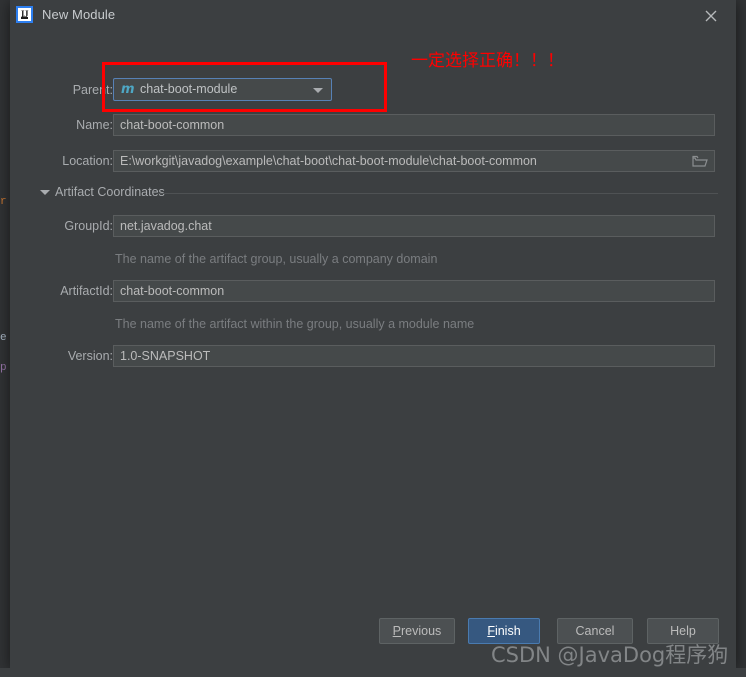 This screenshot has height=677, width=746. Describe the element at coordinates (79, 14) in the screenshot. I see `page-title: New Module` at that location.